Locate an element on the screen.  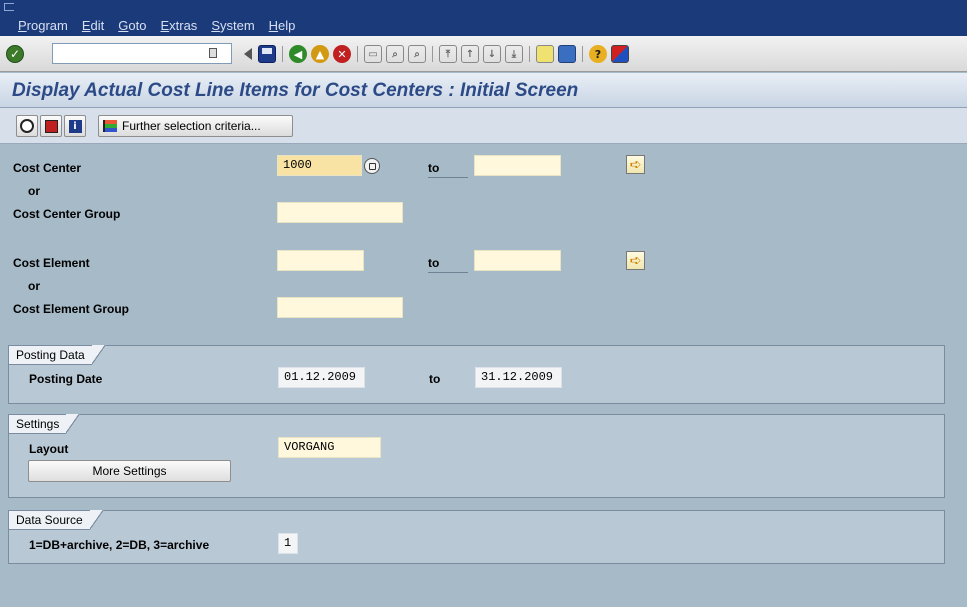
command-field-box is located at coordinates (142, 53).